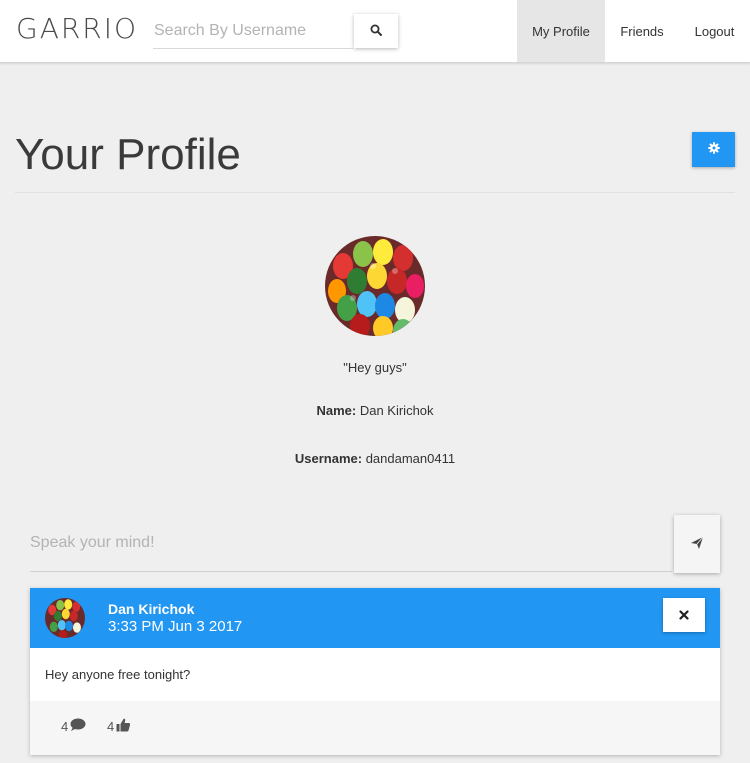 This screenshot has height=763, width=750. I want to click on page-title: Your Profile, so click(128, 154).